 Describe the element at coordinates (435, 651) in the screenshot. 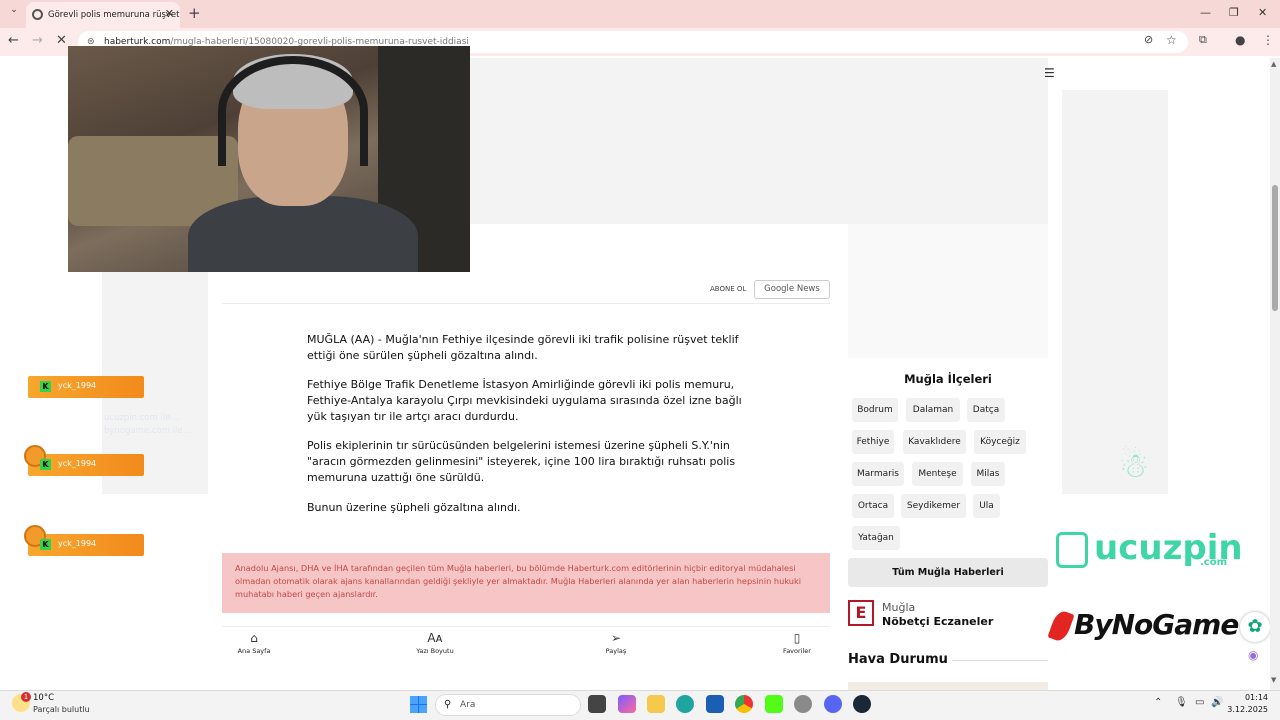

I see `font-size-label: Yazı Boyutu` at that location.